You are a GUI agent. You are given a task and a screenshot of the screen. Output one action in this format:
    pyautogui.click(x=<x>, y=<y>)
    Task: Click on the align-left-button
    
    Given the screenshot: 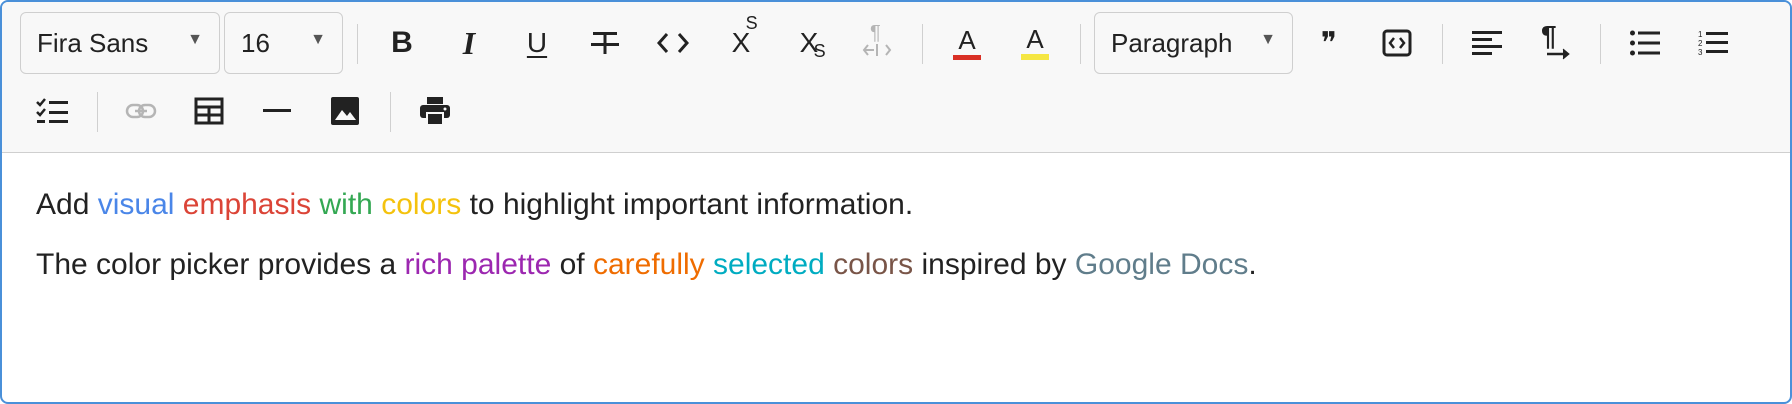 What is the action you would take?
    pyautogui.click(x=1487, y=43)
    